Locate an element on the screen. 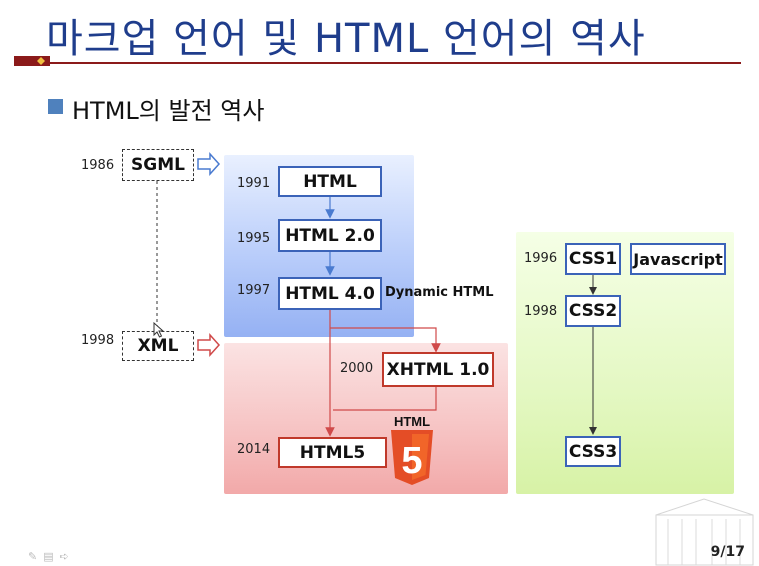 The width and height of the screenshot is (759, 566). html5-logo-text: HTML is located at coordinates (412, 421).